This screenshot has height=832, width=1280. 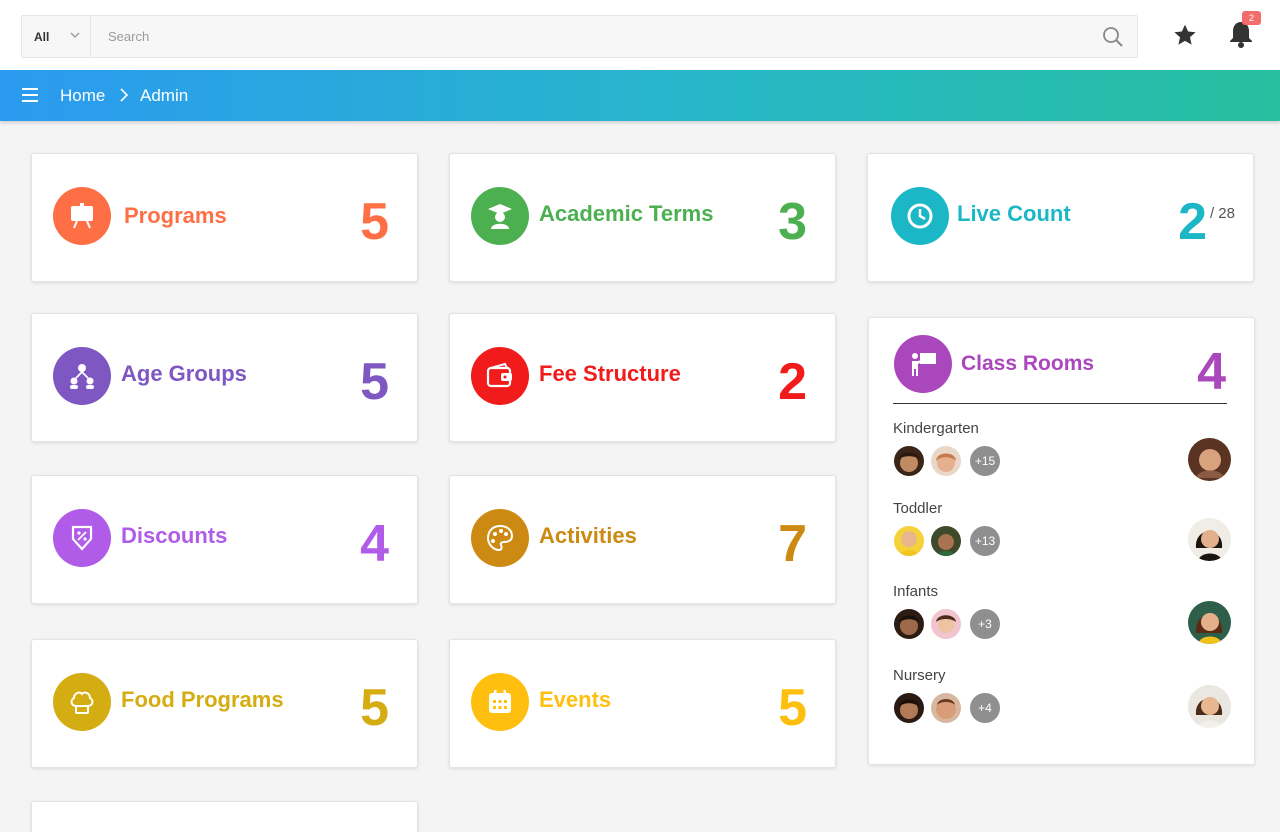 What do you see at coordinates (1014, 213) in the screenshot?
I see `card-label: Live Count` at bounding box center [1014, 213].